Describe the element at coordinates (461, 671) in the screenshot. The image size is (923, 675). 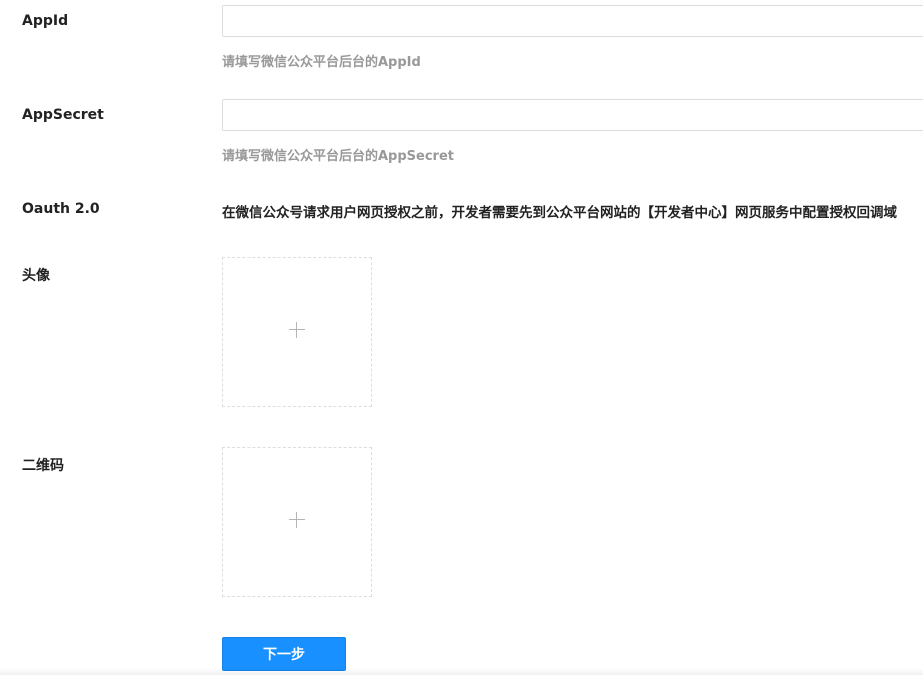
I see `bottom-shadow` at that location.